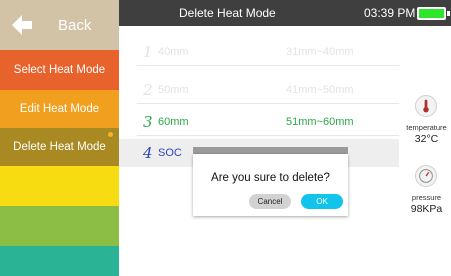  I want to click on battery-icon, so click(431, 13).